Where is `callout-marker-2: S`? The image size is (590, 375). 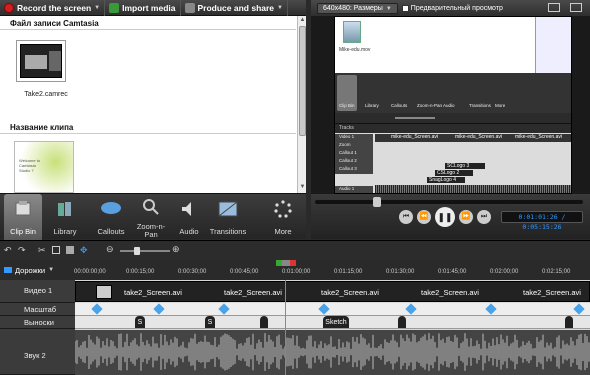 callout-marker-2: S is located at coordinates (210, 322).